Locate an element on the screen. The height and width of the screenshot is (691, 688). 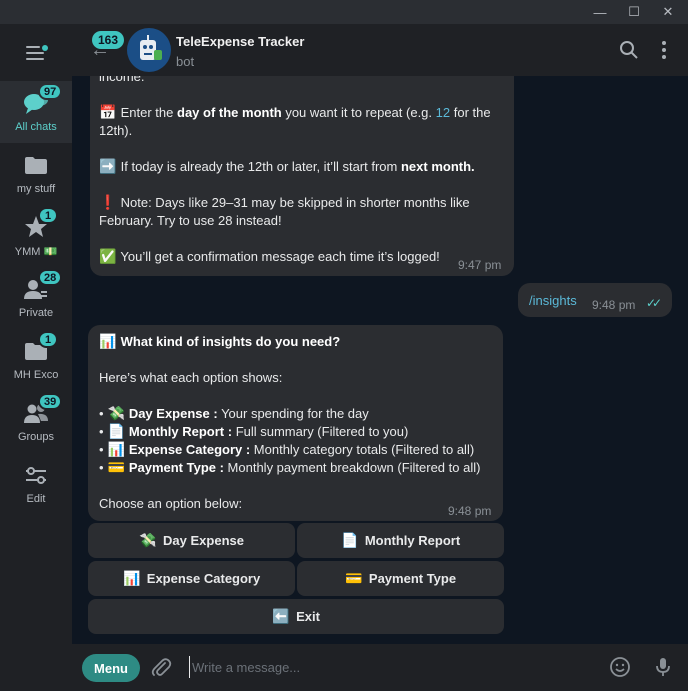
window-title-bar: — ☐ ✕ is located at coordinates (344, 12).